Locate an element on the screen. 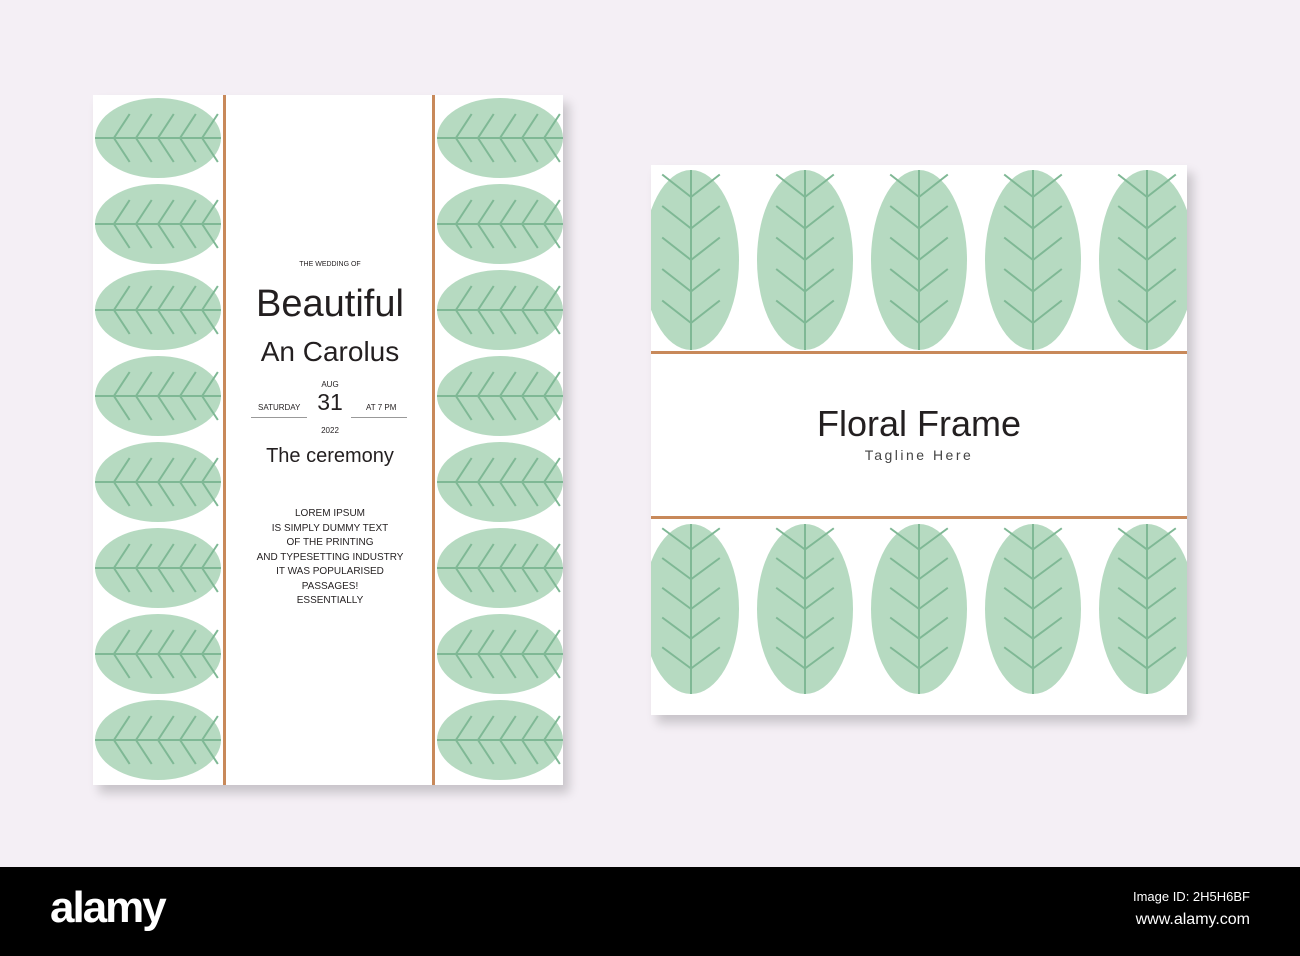 The width and height of the screenshot is (1300, 956). event-title: The ceremony is located at coordinates (330, 456).